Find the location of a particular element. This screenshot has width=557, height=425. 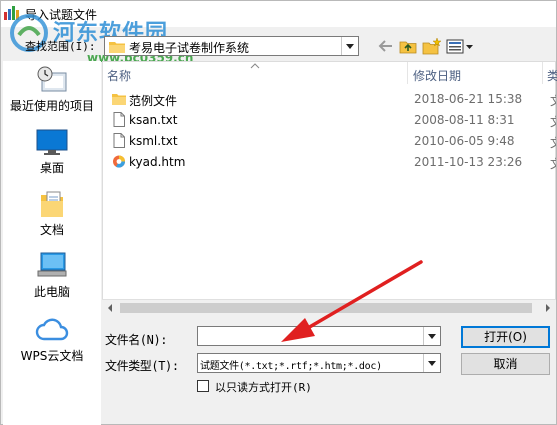

column-header-name: 名称 is located at coordinates (255, 73).